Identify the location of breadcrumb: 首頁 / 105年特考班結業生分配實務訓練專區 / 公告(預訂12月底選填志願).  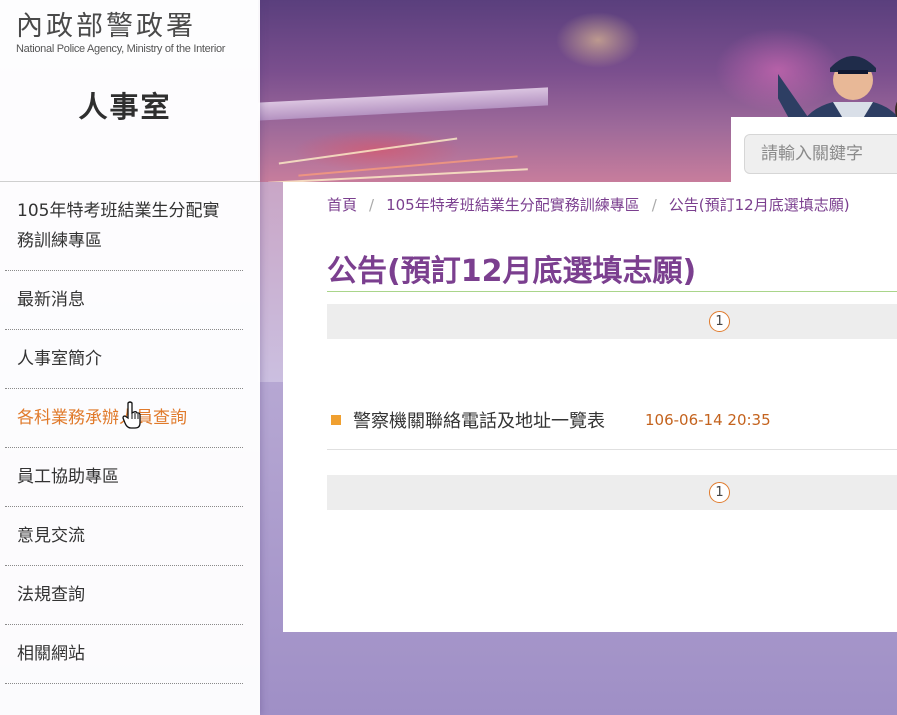
(588, 204).